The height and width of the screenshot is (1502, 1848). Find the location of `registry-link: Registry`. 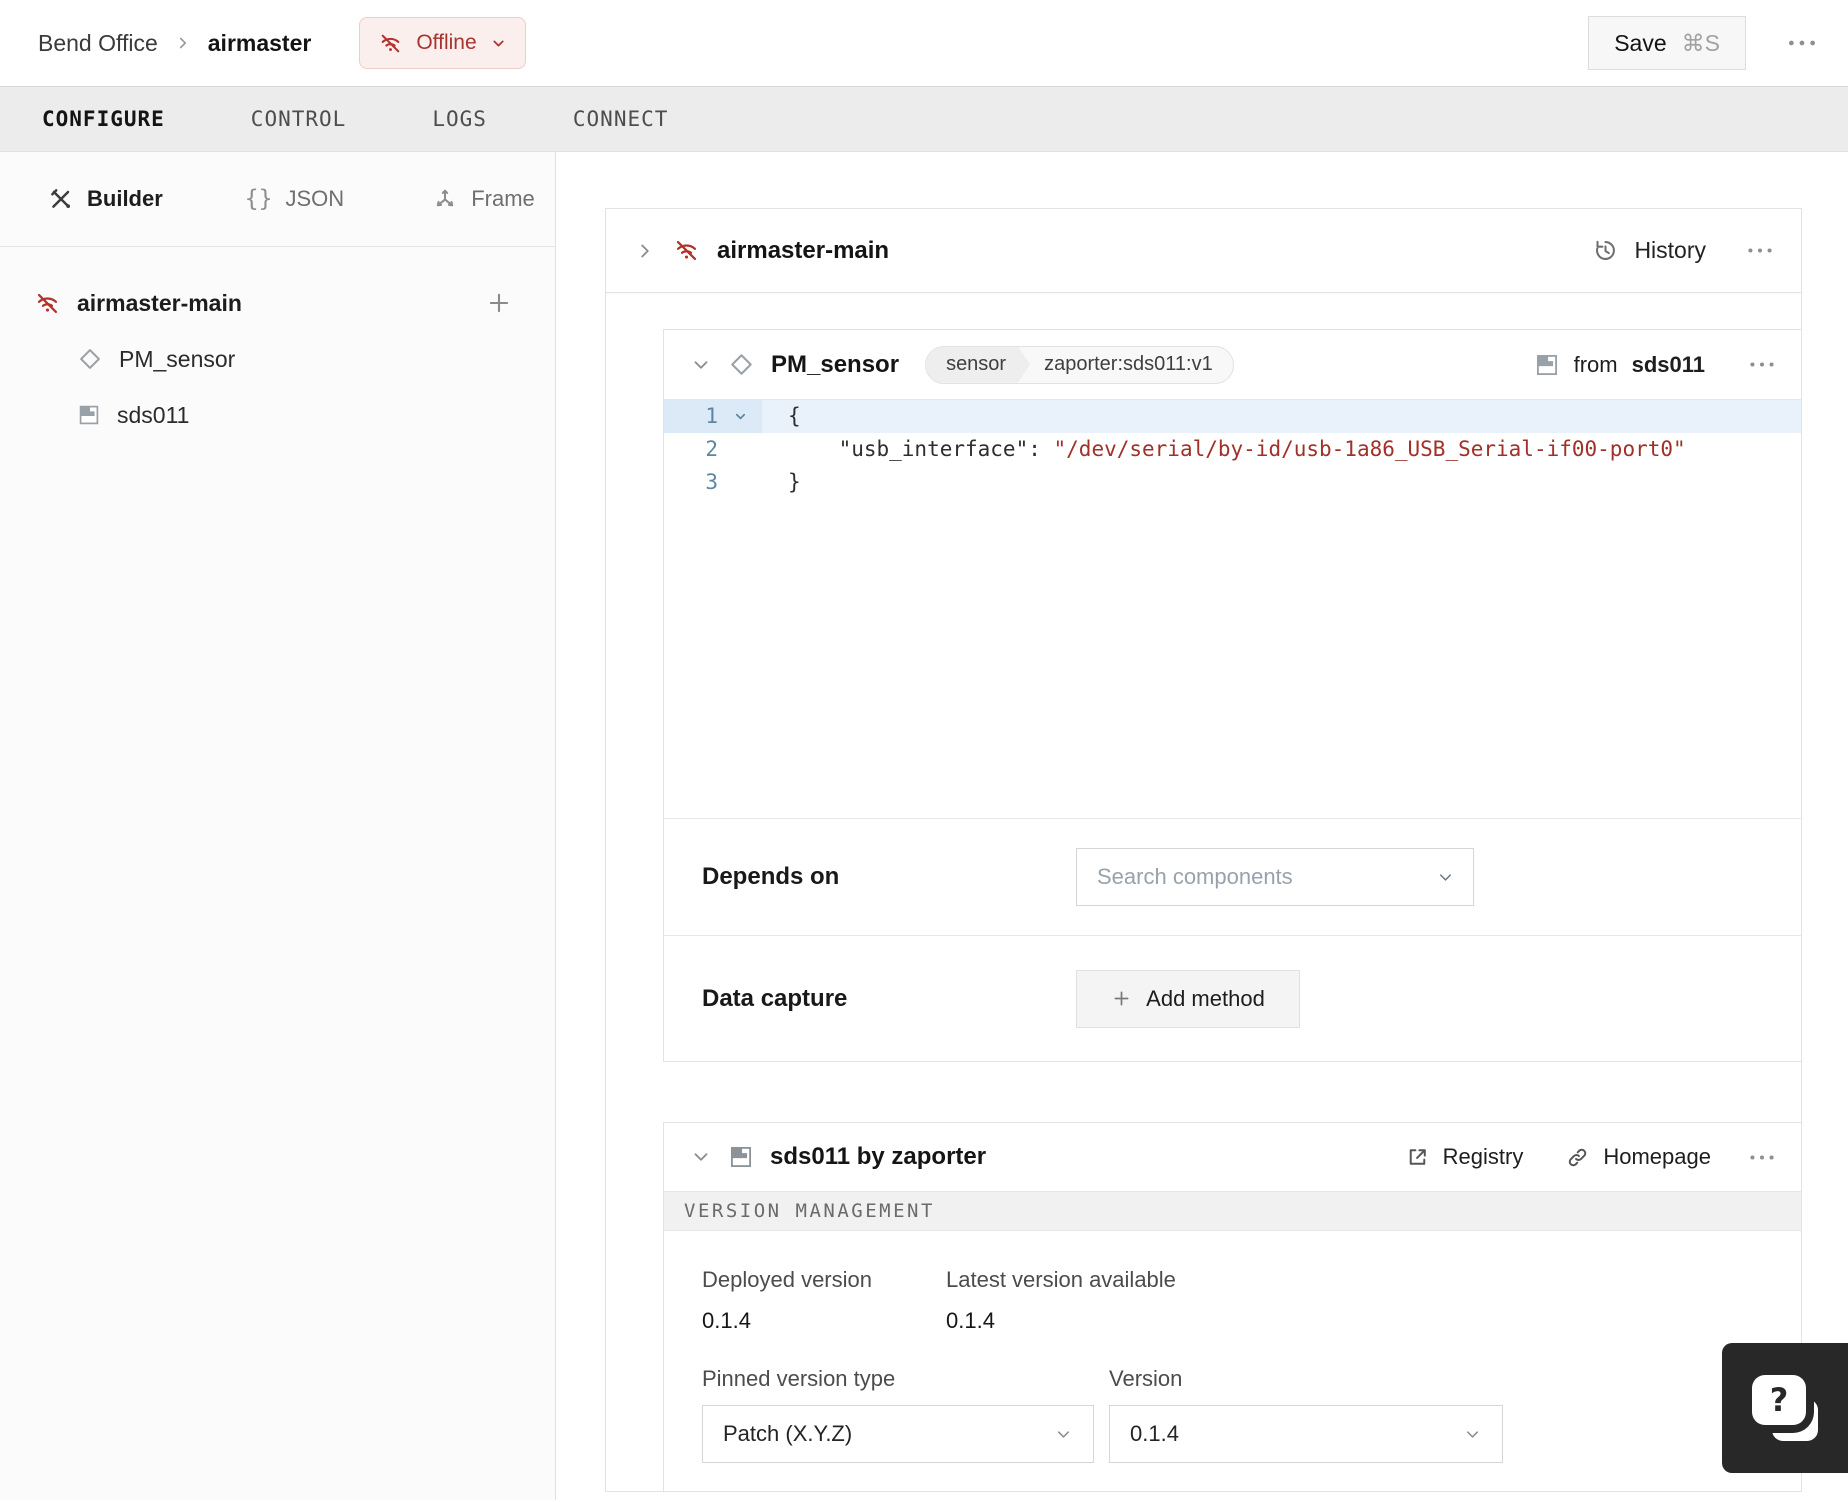

registry-link: Registry is located at coordinates (1464, 1157).